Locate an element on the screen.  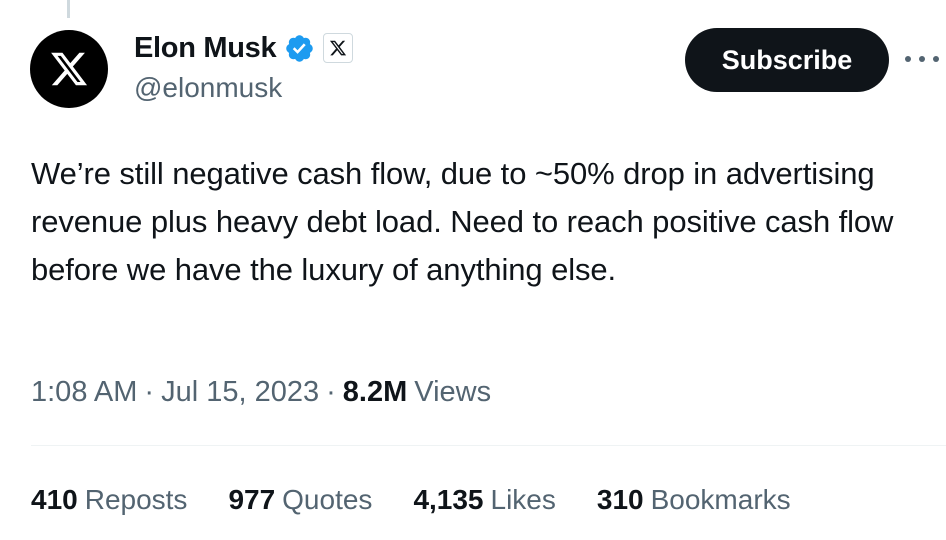
stat-reposts: 410 Reposts is located at coordinates (109, 500).